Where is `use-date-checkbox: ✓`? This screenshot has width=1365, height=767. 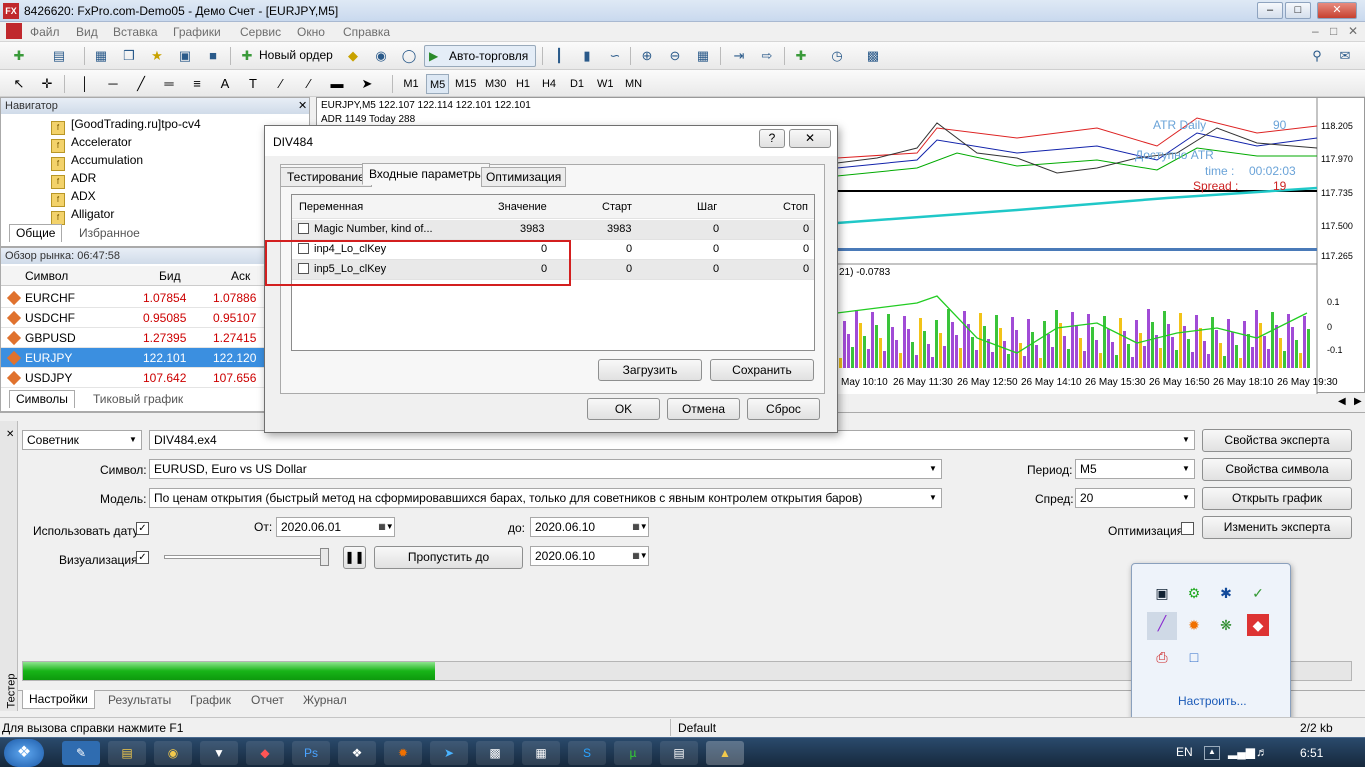
use-date-checkbox: ✓ is located at coordinates (142, 528).